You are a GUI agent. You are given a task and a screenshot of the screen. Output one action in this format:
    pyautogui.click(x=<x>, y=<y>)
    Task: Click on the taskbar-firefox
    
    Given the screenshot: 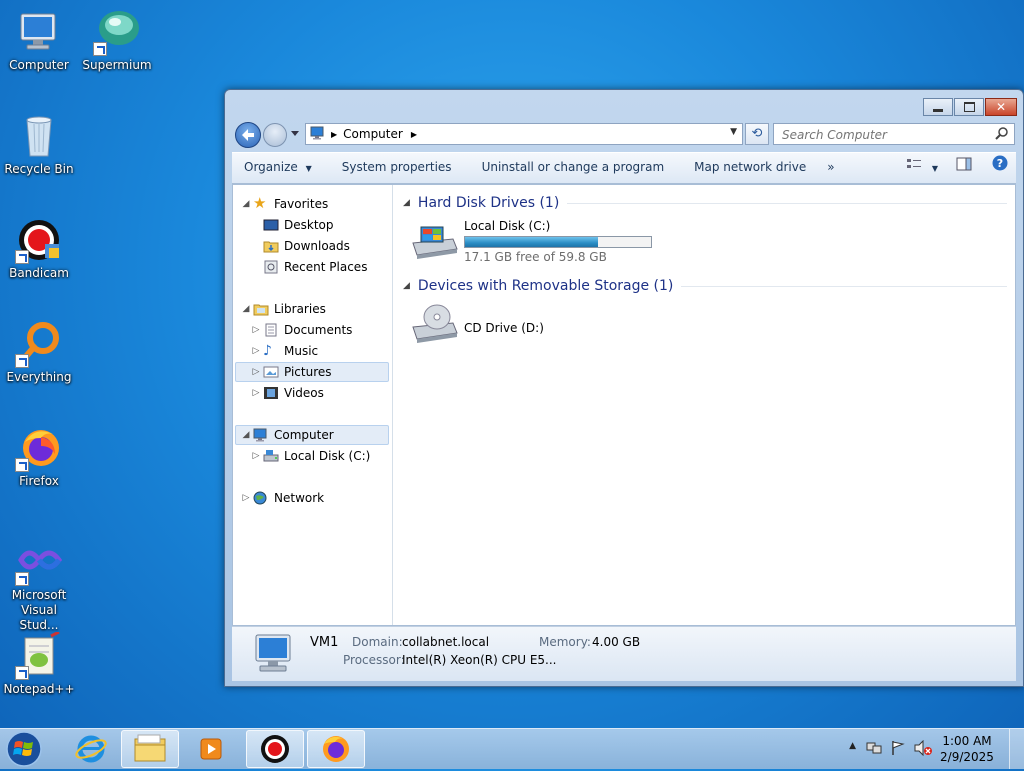 What is the action you would take?
    pyautogui.click(x=336, y=749)
    